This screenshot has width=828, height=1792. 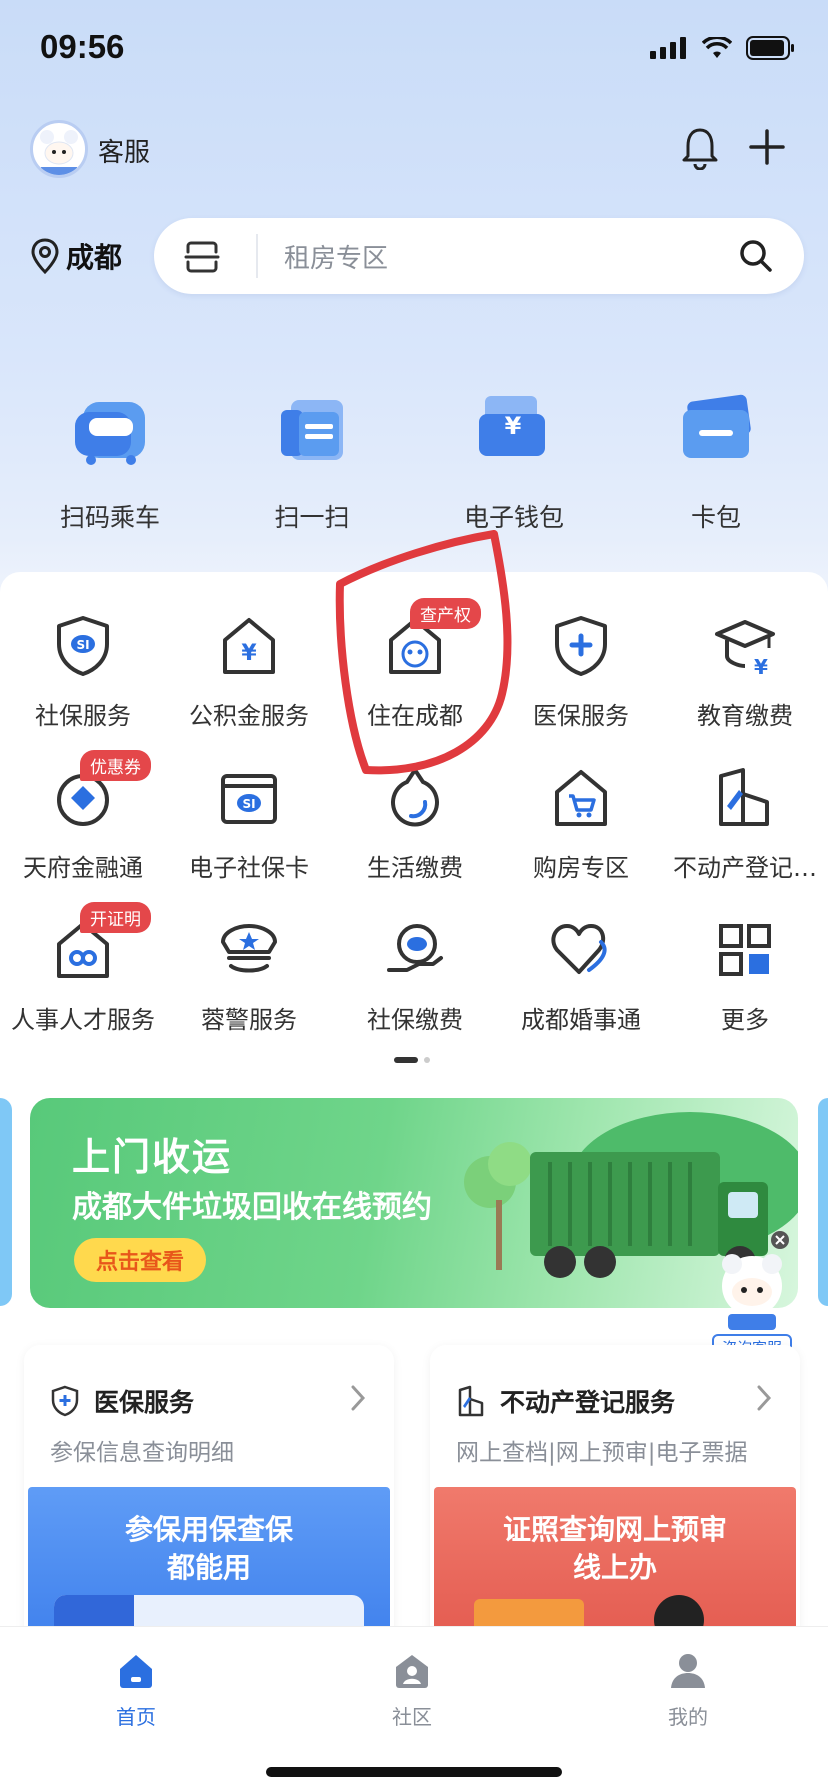 What do you see at coordinates (312, 430) in the screenshot?
I see `scan-icon` at bounding box center [312, 430].